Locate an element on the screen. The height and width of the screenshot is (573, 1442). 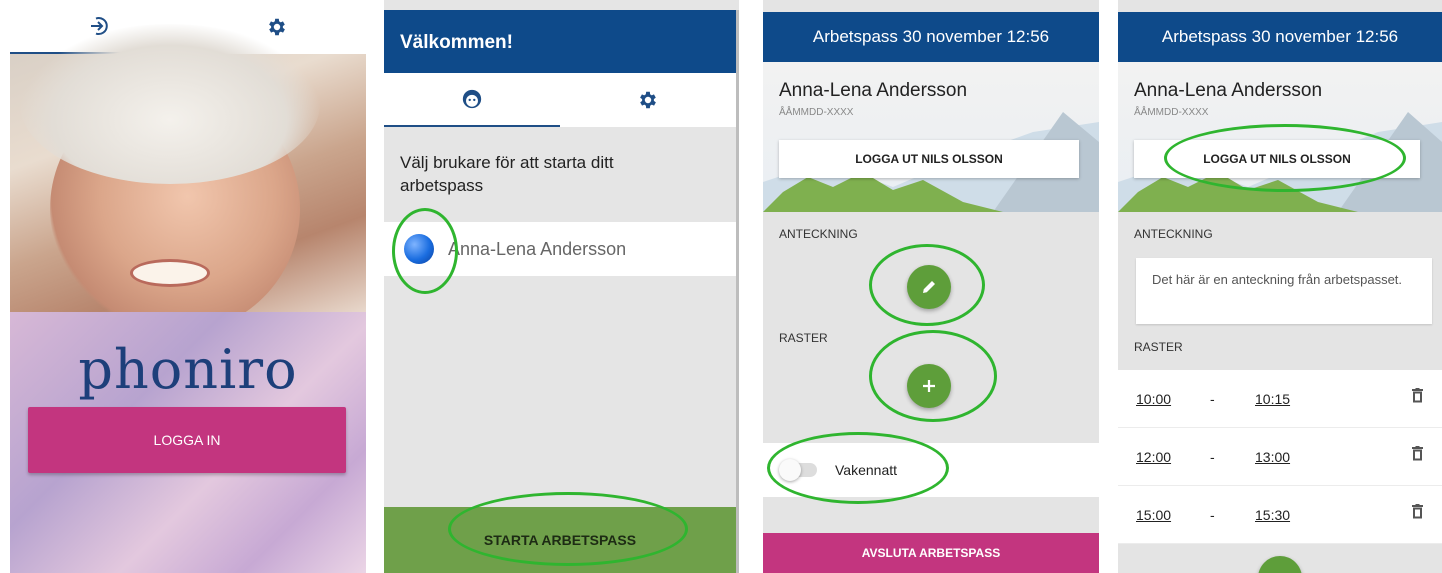
tab-settings is located at coordinates (648, 100).